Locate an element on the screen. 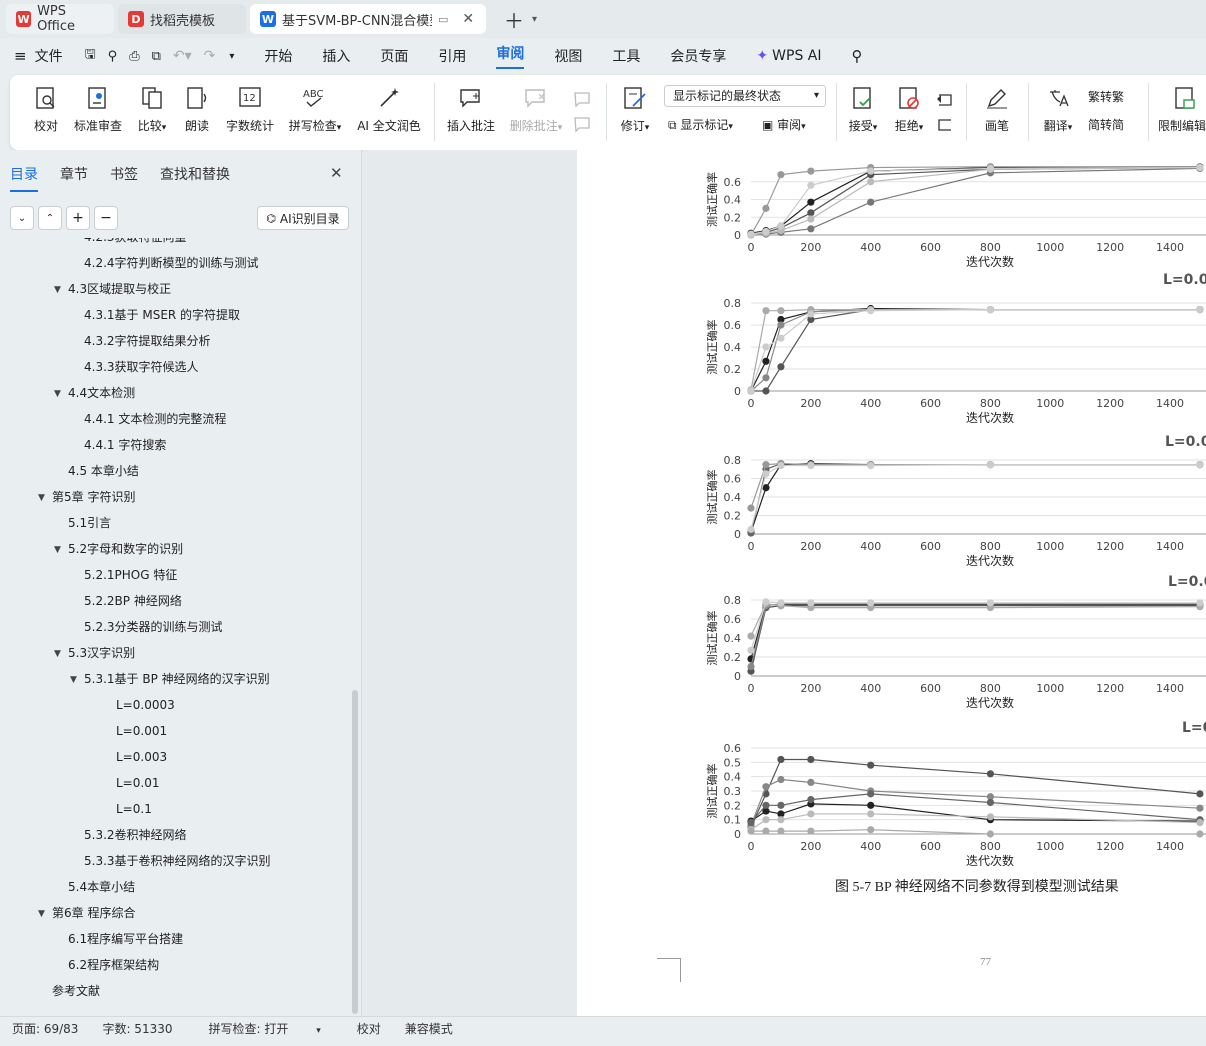  save-icon: 🖫 is located at coordinates (90, 56).